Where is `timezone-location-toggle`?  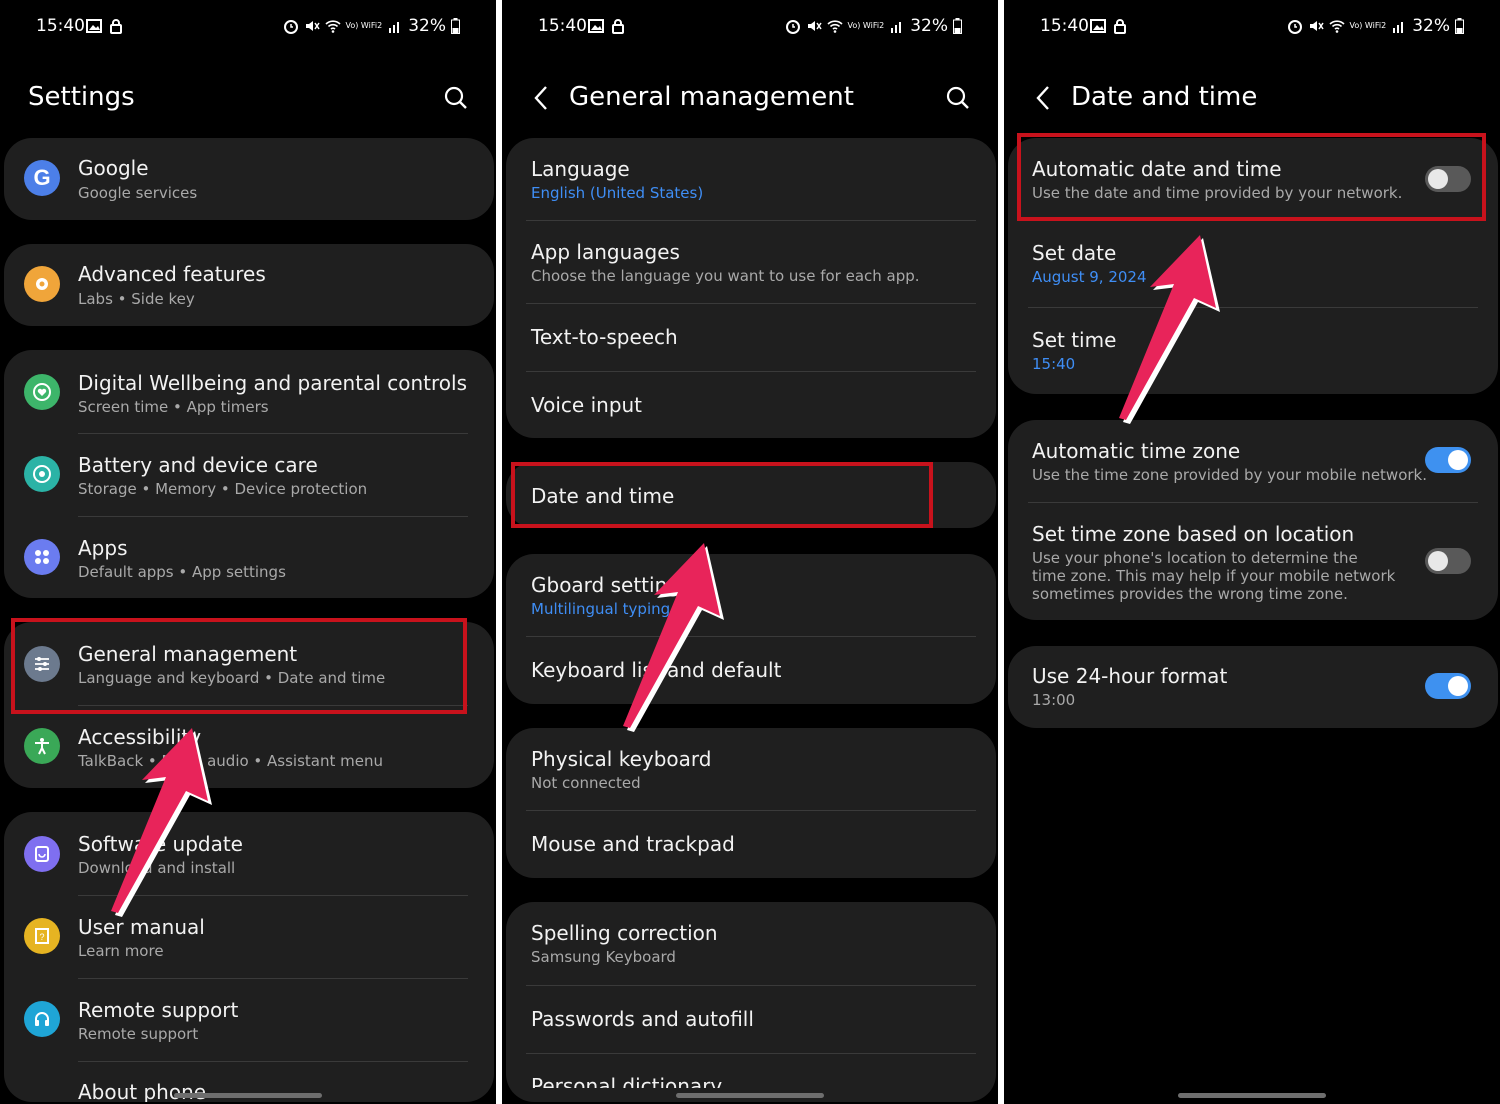 timezone-location-toggle is located at coordinates (1448, 561).